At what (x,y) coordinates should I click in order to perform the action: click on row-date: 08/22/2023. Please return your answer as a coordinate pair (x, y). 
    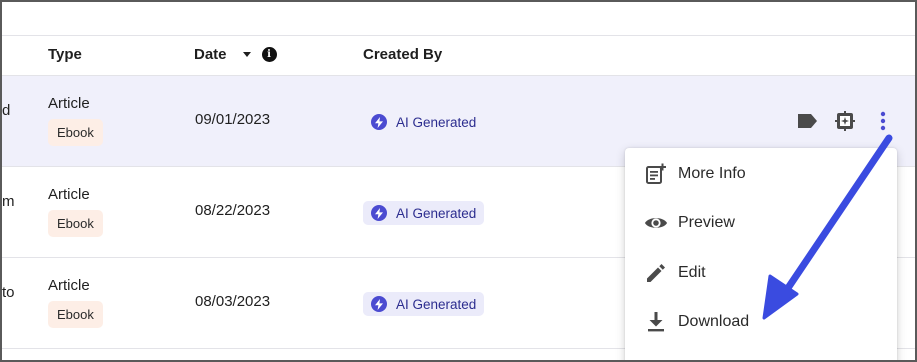
    Looking at the image, I should click on (233, 210).